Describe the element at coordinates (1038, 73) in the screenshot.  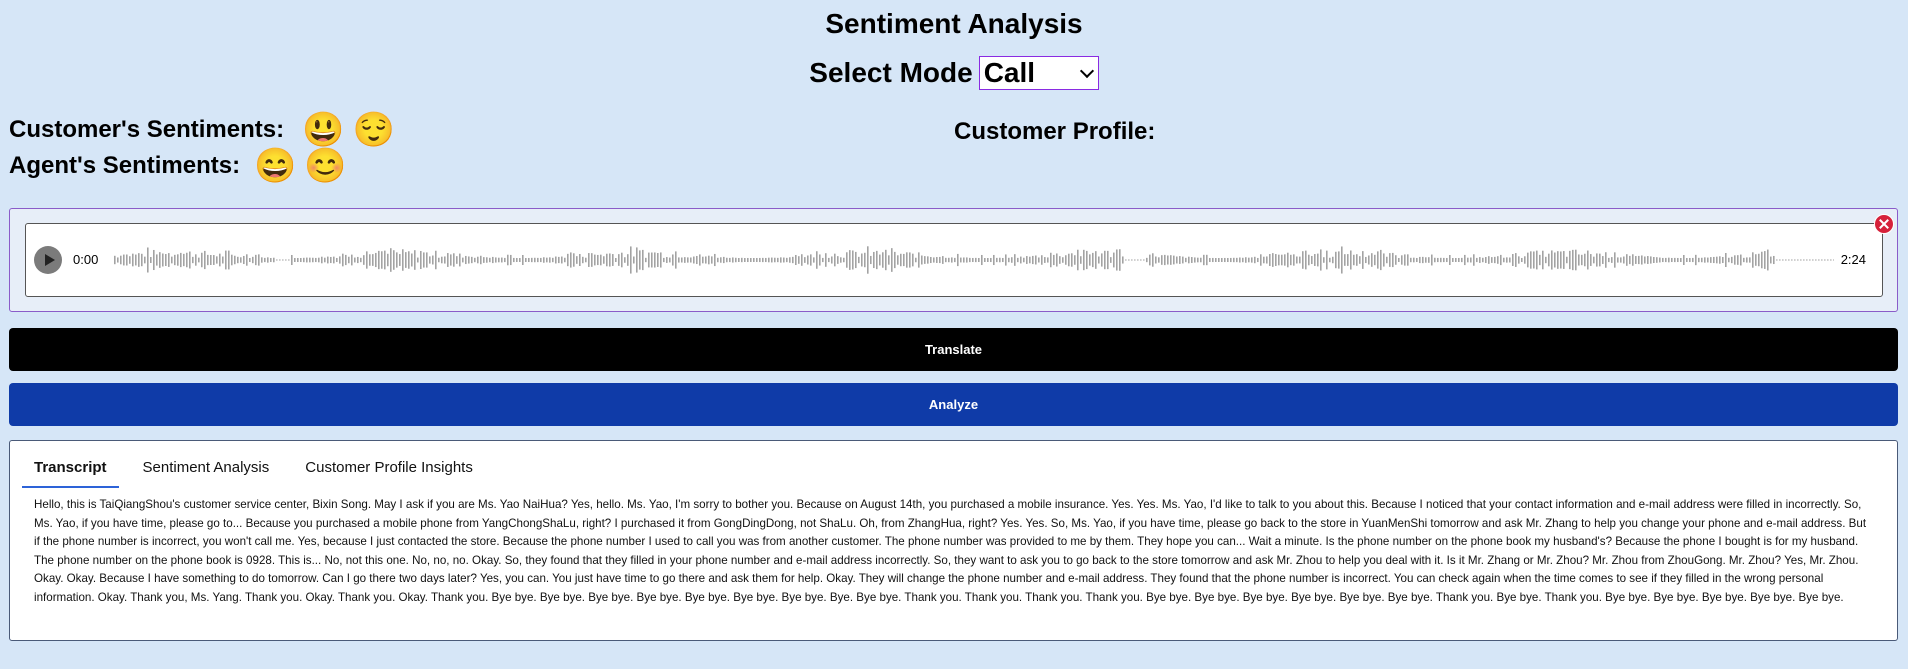
I see `mode-select: Call` at that location.